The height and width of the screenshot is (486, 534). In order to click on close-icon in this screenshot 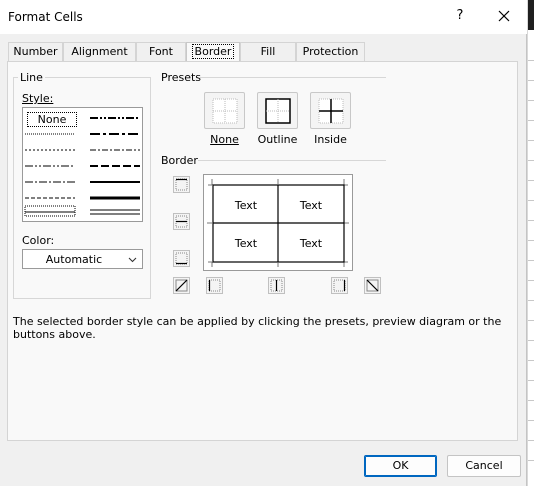, I will do `click(504, 16)`.